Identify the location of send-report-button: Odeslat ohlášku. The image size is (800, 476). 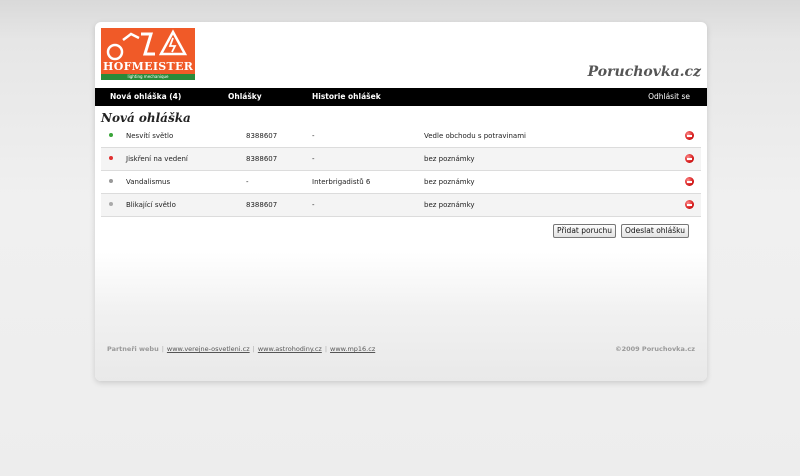
(655, 231).